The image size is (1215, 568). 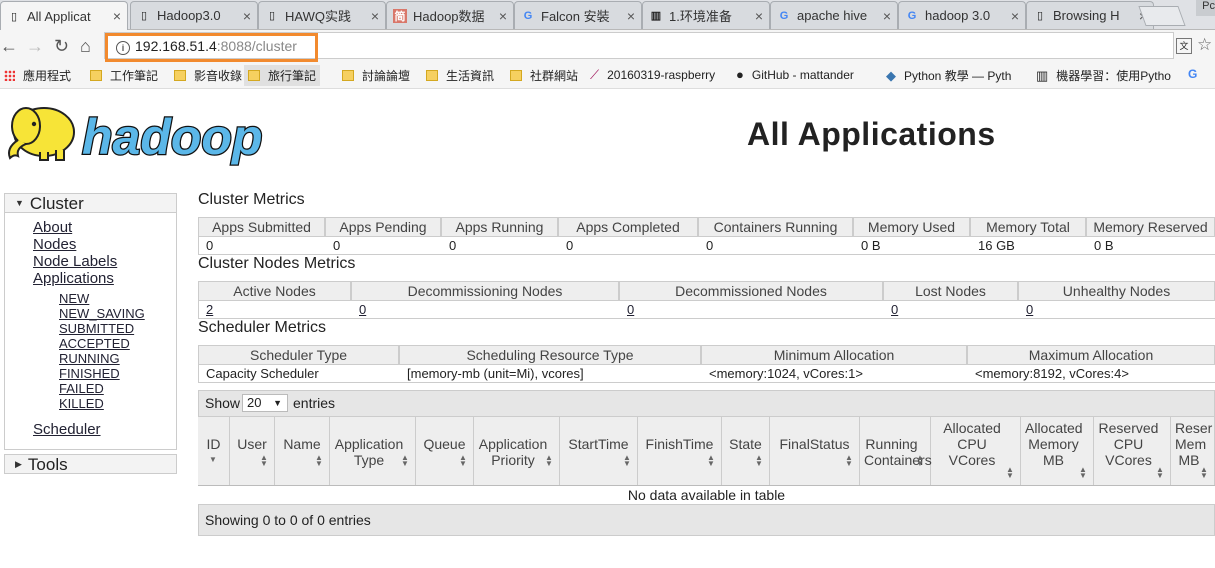 What do you see at coordinates (61, 46) in the screenshot?
I see `reload-icon: ↻` at bounding box center [61, 46].